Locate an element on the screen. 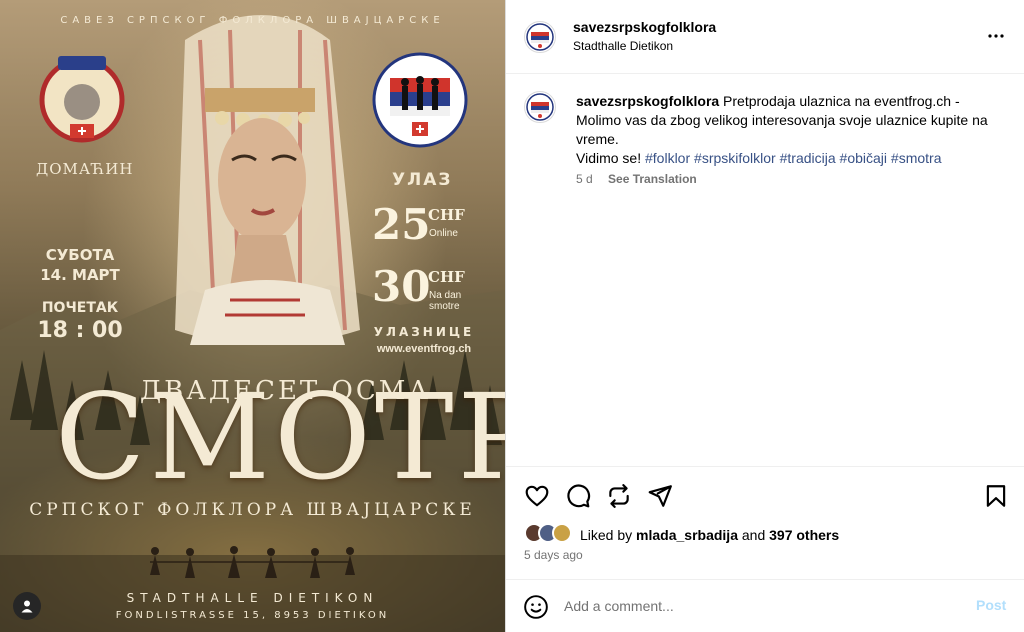 The height and width of the screenshot is (632, 1024). price-door: 30 CHF Na dan smotre is located at coordinates (427, 287).